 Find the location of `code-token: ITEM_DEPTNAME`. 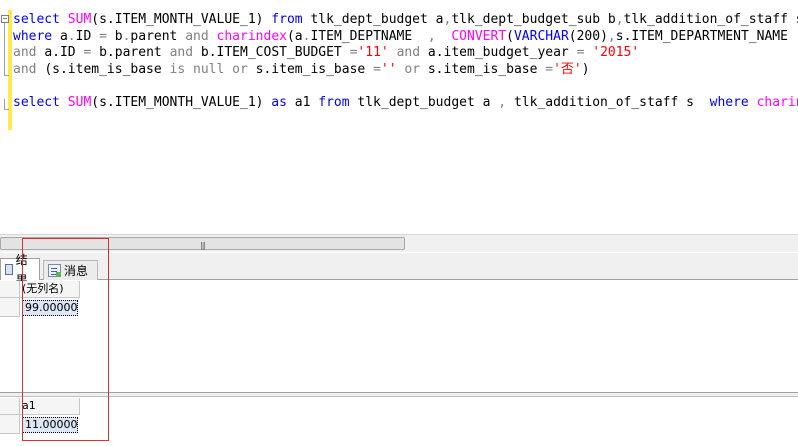

code-token: ITEM_DEPTNAME is located at coordinates (369, 36).